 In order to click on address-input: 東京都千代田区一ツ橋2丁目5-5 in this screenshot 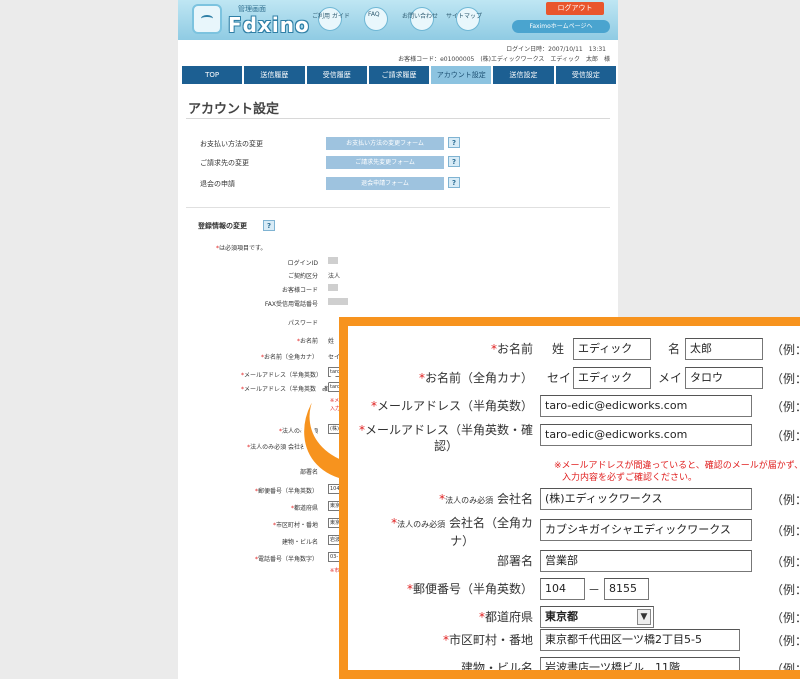, I will do `click(640, 640)`.